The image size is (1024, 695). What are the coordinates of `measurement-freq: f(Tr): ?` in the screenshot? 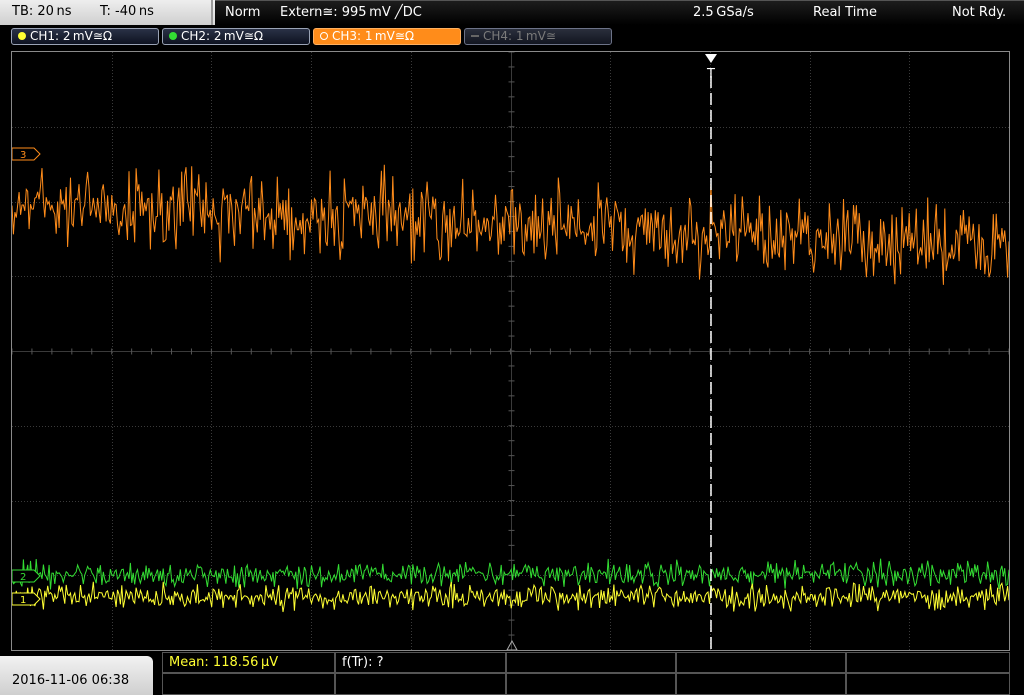 It's located at (420, 662).